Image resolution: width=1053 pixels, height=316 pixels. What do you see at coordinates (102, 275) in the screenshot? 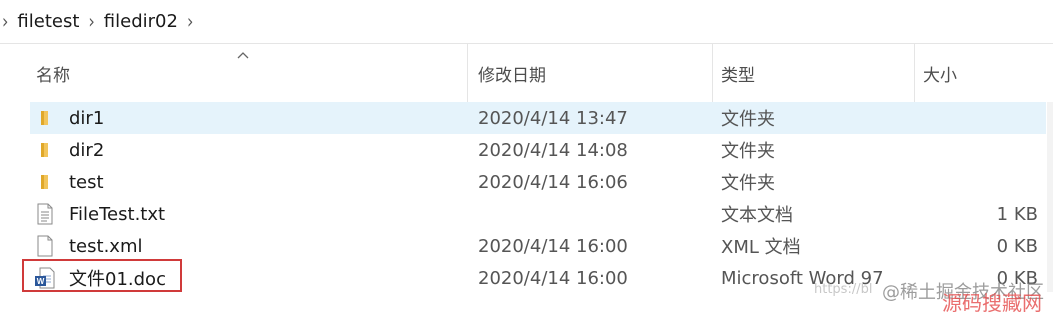
I see `annotation-highlight-box` at bounding box center [102, 275].